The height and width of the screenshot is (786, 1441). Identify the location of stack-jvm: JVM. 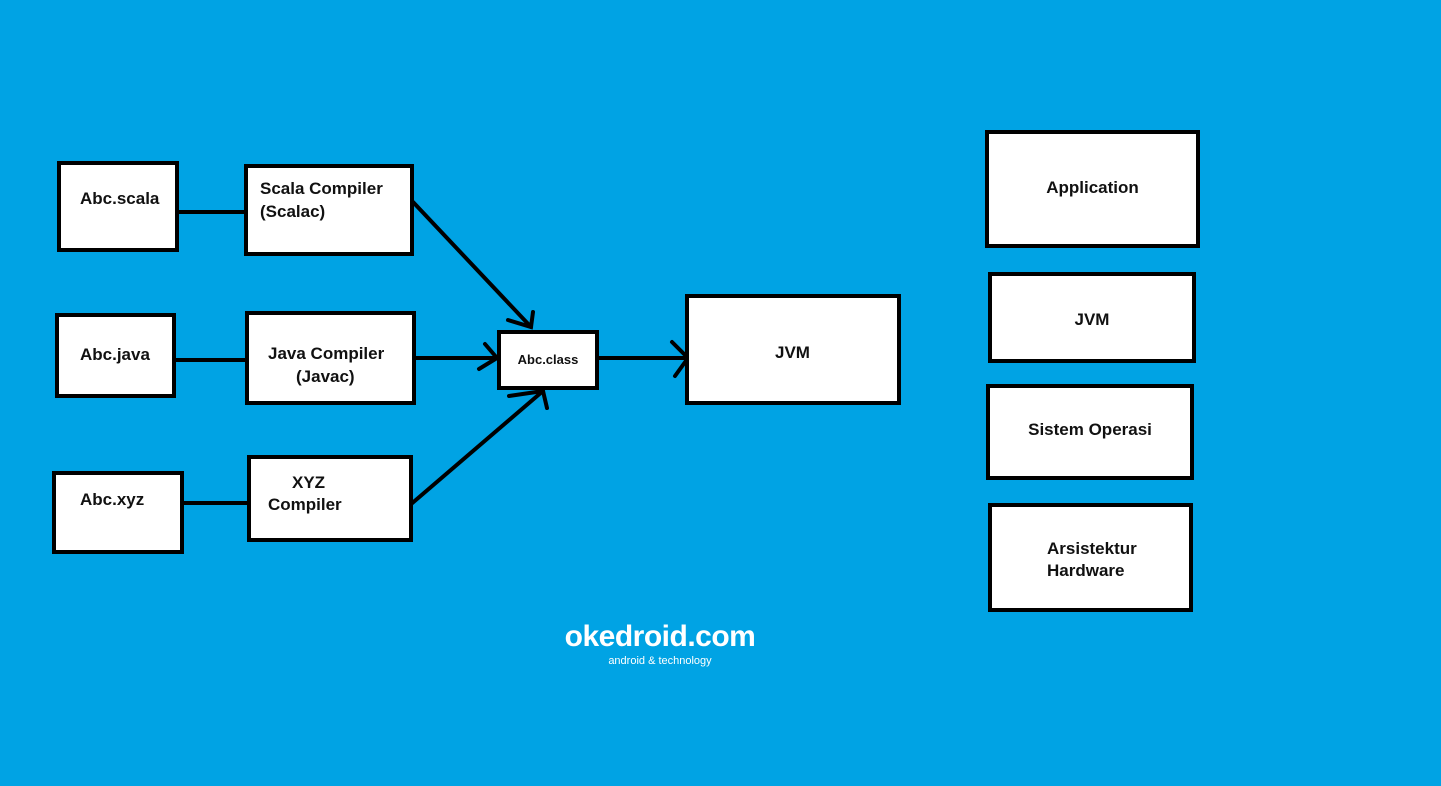
(1092, 317).